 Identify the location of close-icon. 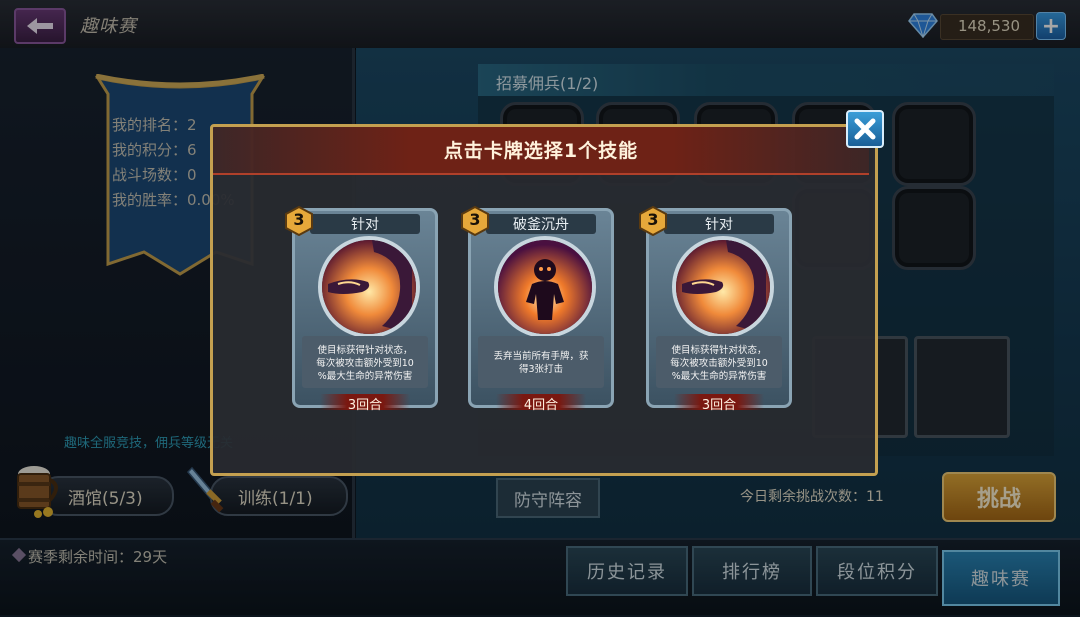
(865, 129).